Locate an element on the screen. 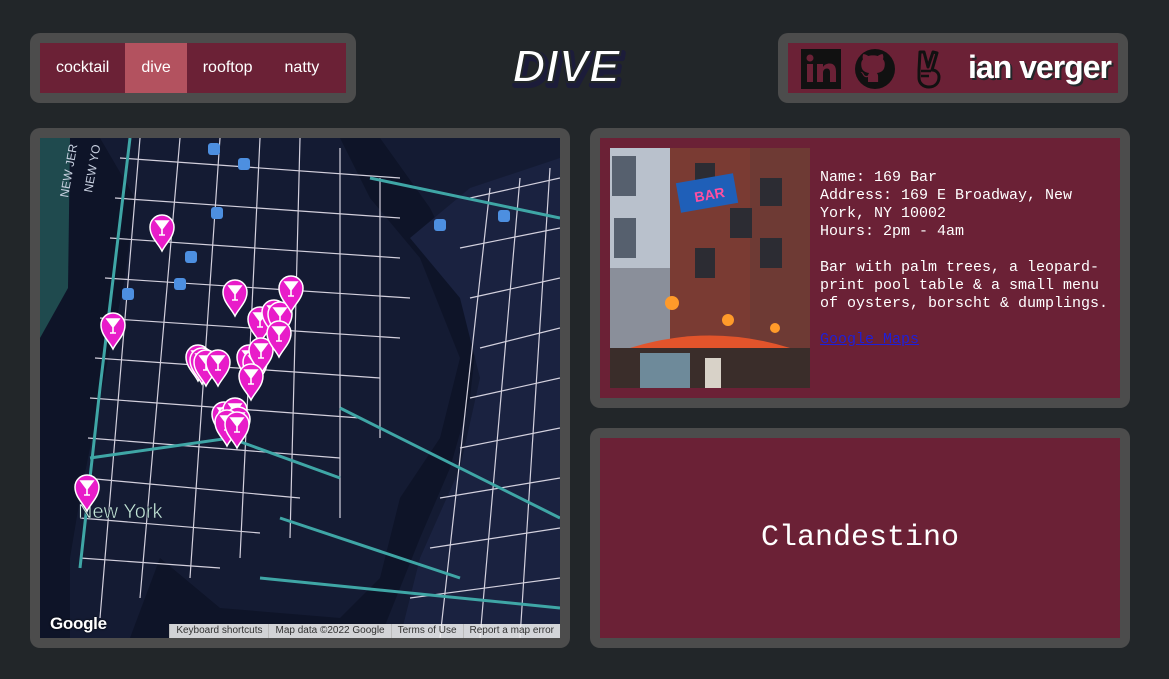  bar-name: Name: 169 Bar is located at coordinates (879, 177).